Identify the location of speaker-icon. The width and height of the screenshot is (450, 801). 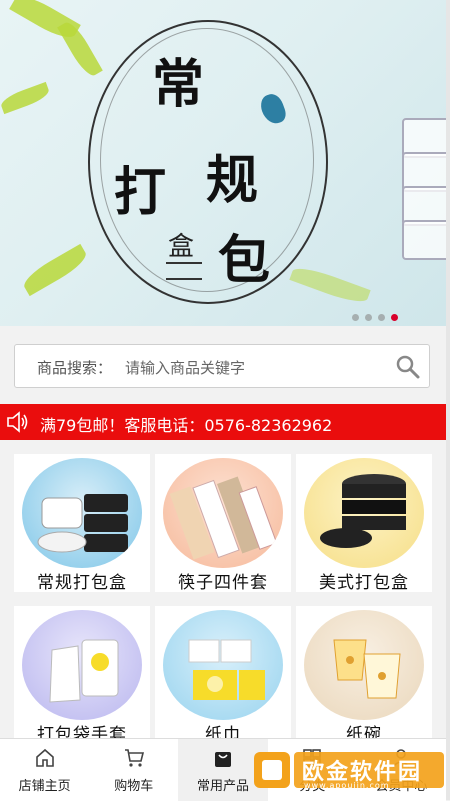
(17, 422).